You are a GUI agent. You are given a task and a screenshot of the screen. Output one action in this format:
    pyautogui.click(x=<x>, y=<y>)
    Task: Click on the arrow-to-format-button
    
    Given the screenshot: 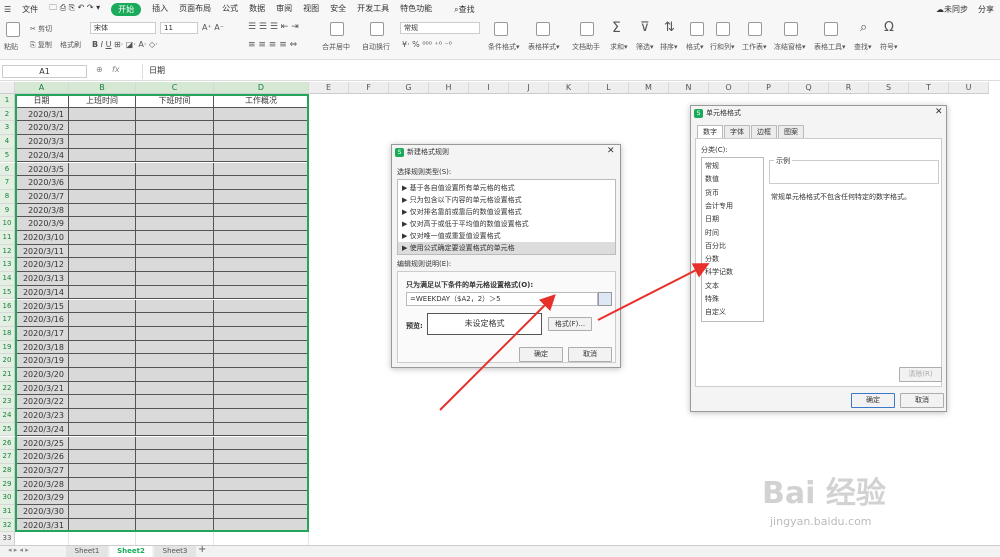 What is the action you would take?
    pyautogui.click(x=497, y=352)
    